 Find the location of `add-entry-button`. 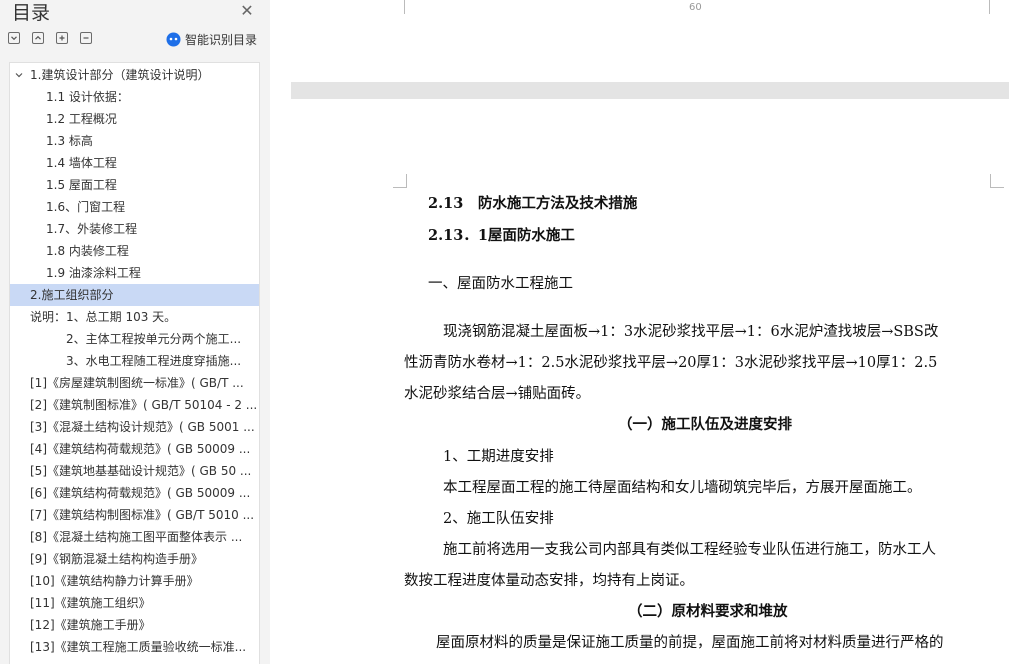

add-entry-button is located at coordinates (62, 38).